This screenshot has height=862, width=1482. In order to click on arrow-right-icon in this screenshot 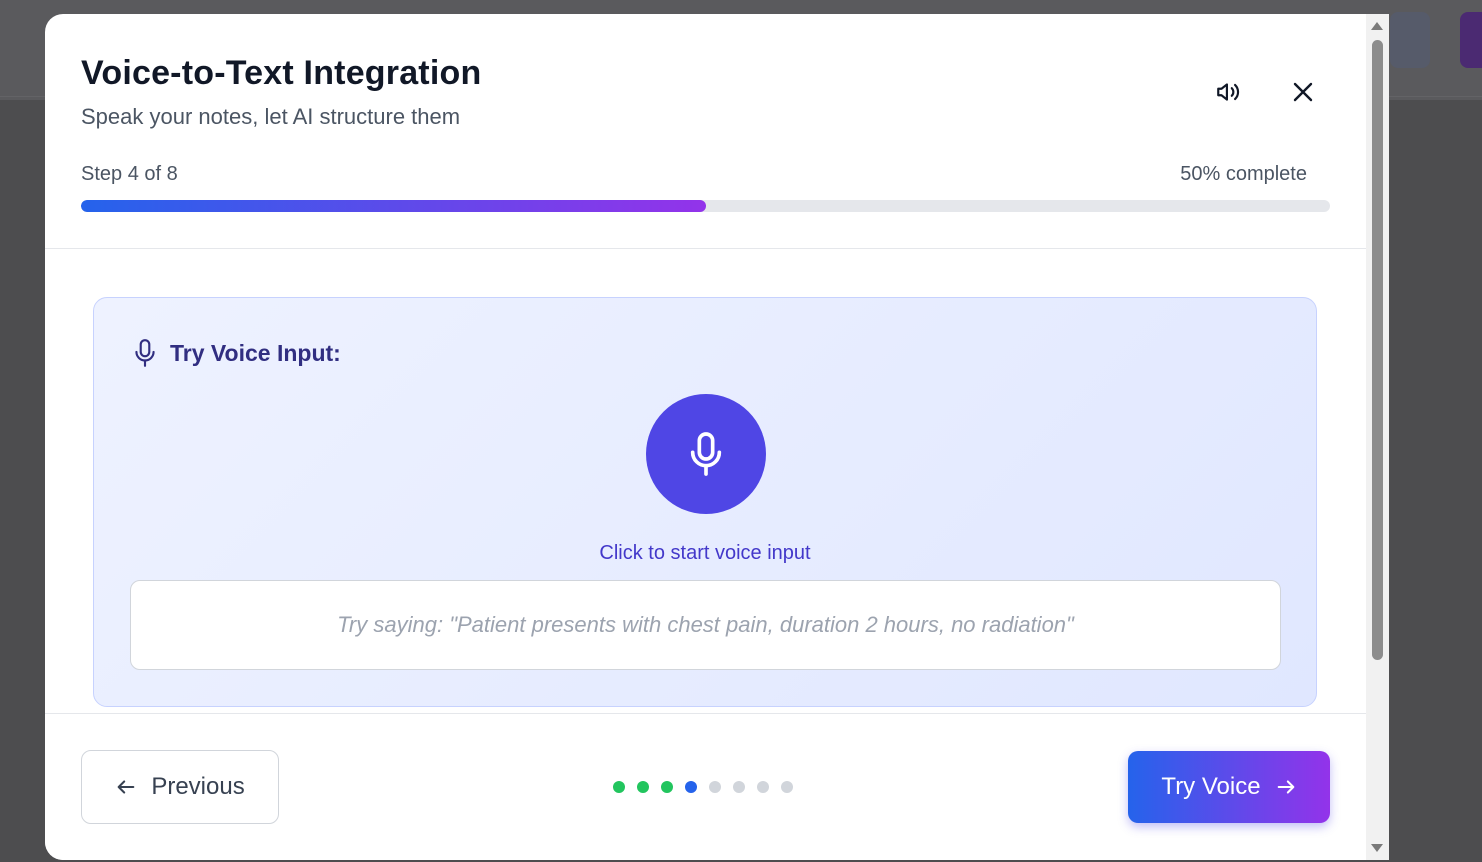, I will do `click(1285, 787)`.